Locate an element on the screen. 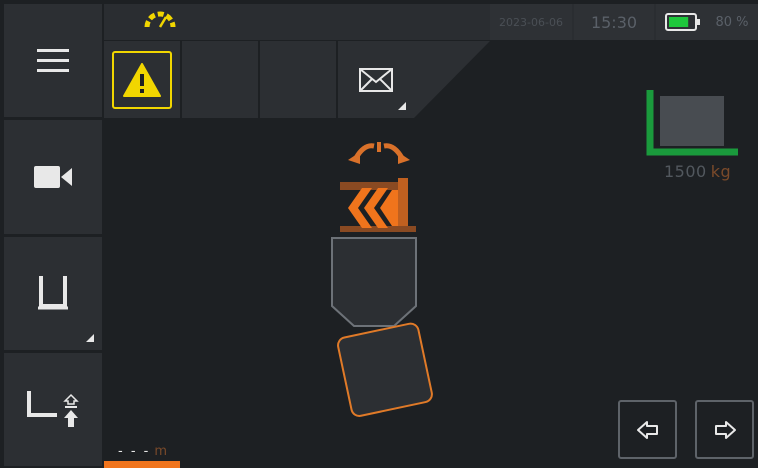 This screenshot has width=758, height=468. implement-button is located at coordinates (53, 293).